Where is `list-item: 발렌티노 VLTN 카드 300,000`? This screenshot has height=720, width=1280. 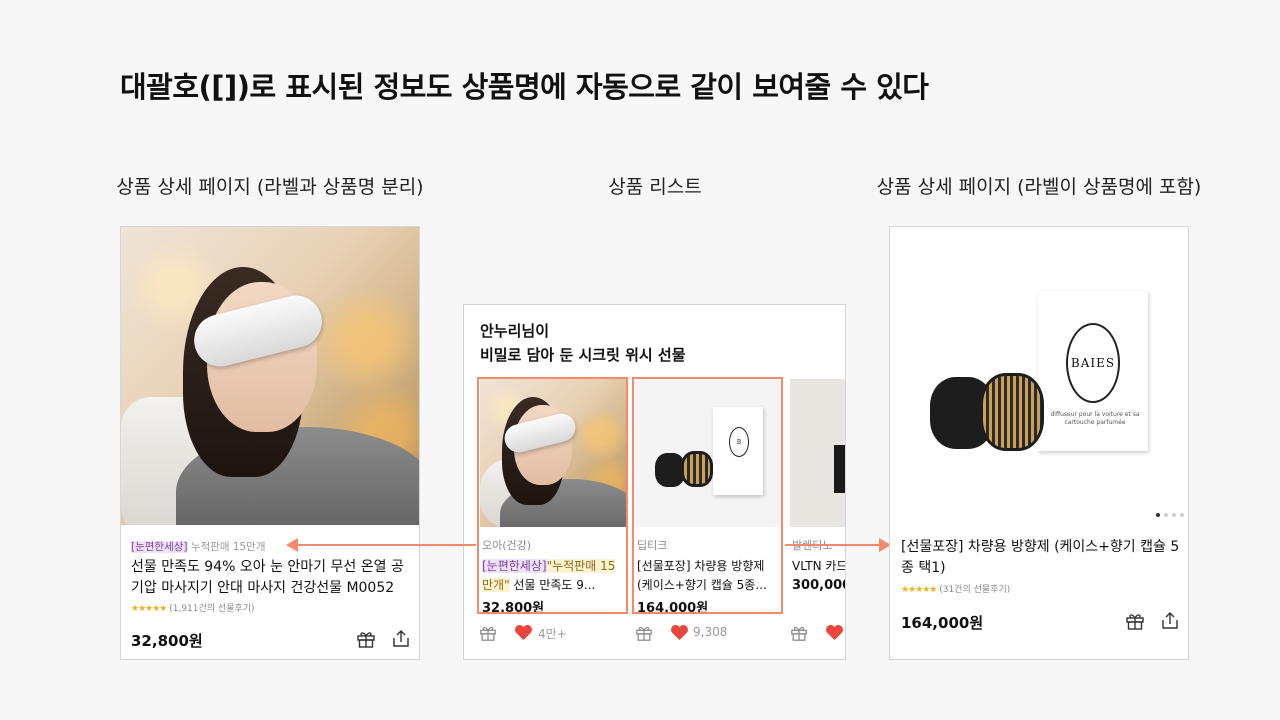 list-item: 발렌티노 VLTN 카드 300,000 is located at coordinates (818, 497).